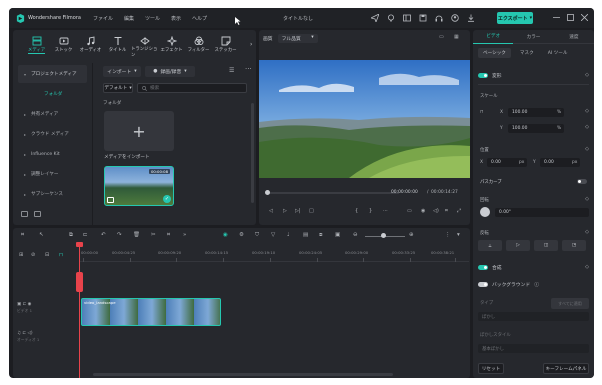 The image size is (602, 385). I want to click on redo-icon: ↷, so click(119, 235).